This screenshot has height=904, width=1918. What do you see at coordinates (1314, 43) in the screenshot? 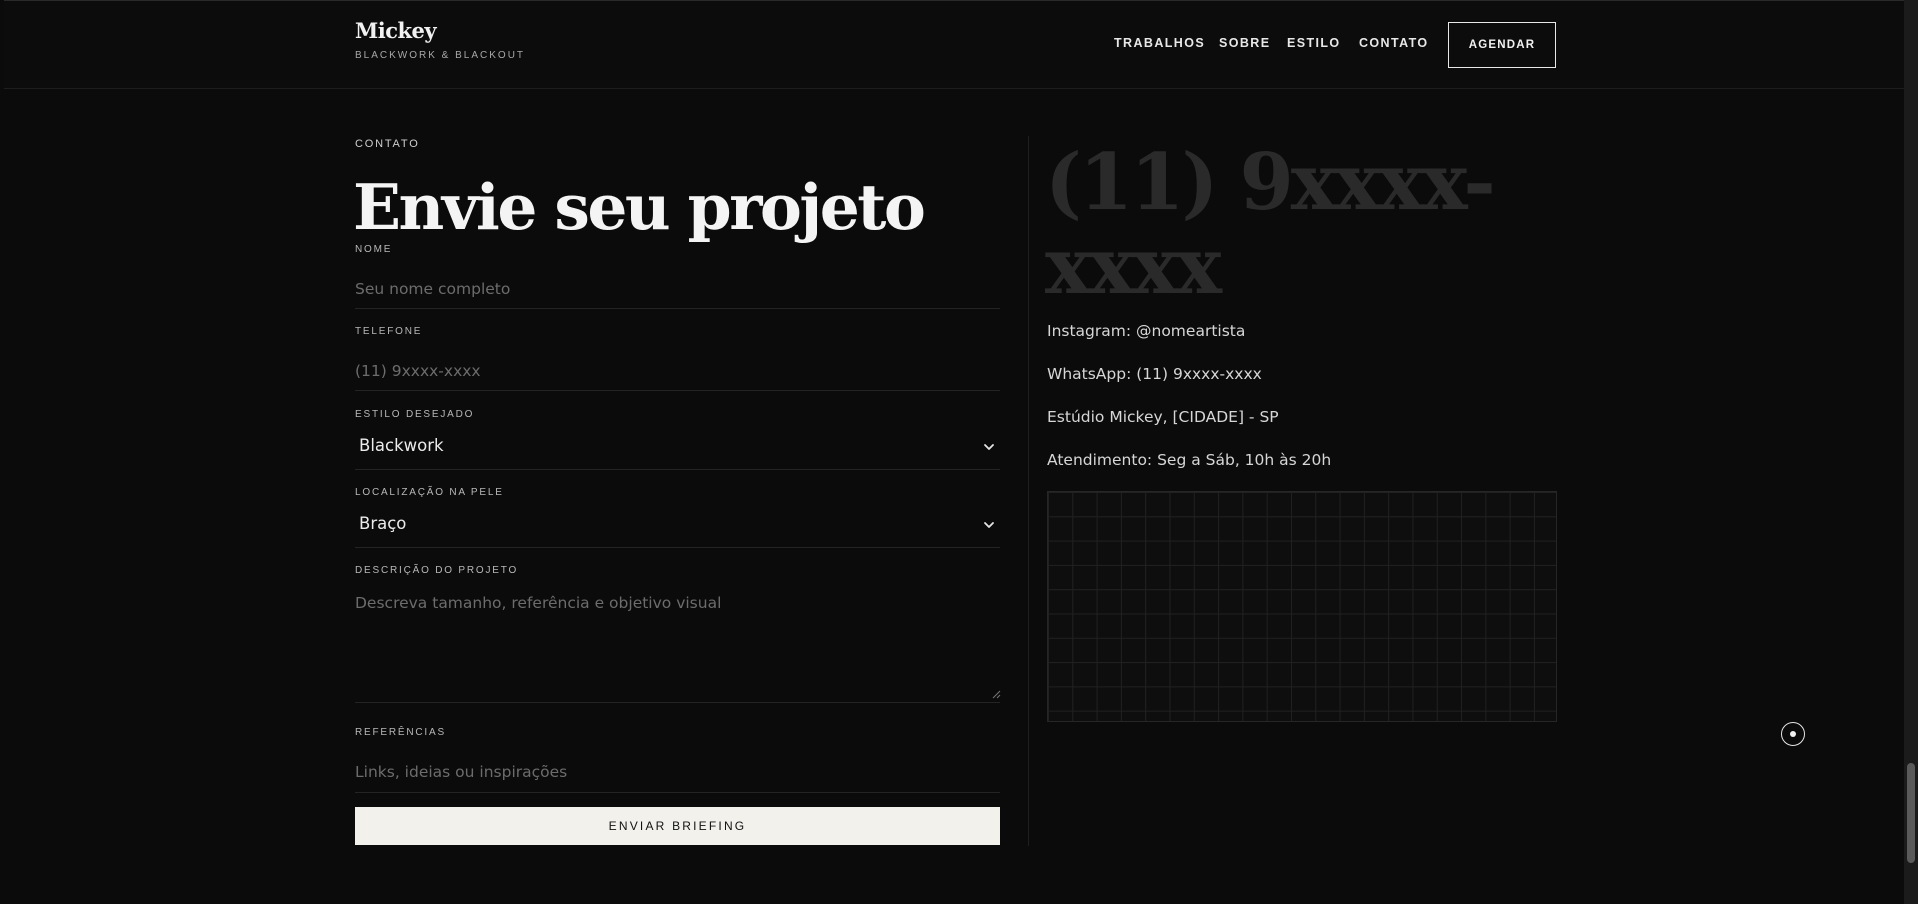
I see `nav-estilo: ESTILO` at bounding box center [1314, 43].